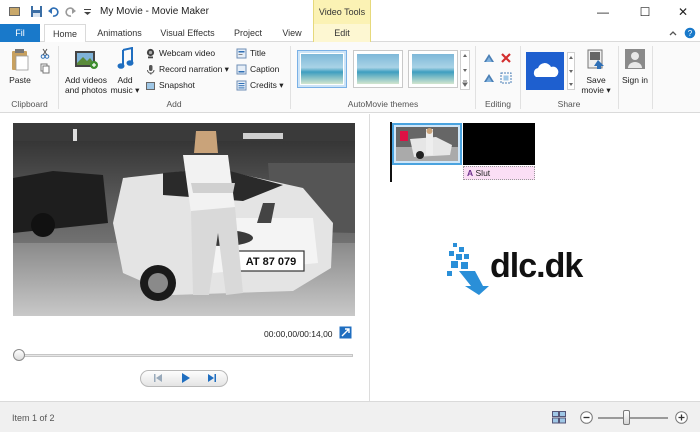 The height and width of the screenshot is (432, 700). I want to click on zoom-out-icon, so click(586, 417).